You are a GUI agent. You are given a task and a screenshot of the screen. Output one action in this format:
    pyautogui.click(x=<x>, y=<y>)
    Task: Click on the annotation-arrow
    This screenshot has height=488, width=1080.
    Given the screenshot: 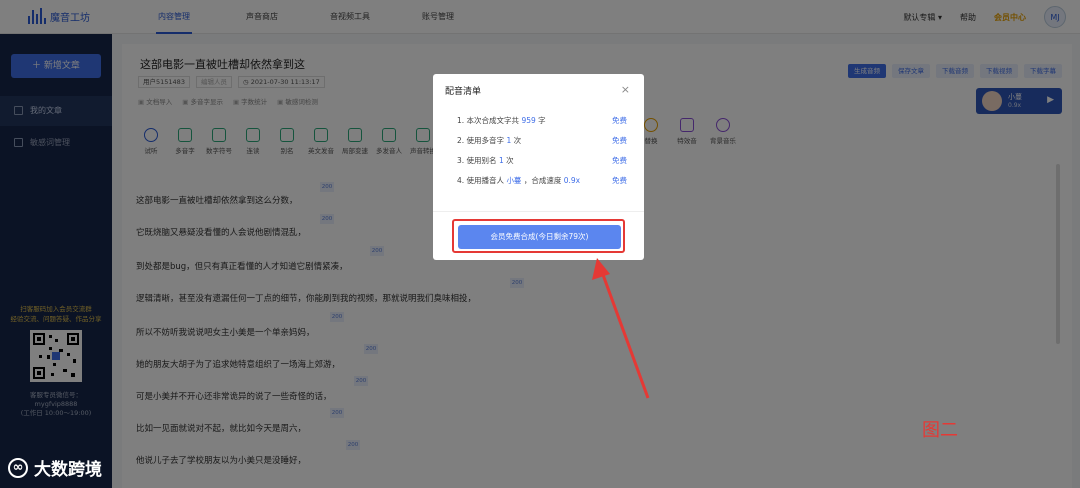 What is the action you would take?
    pyautogui.click(x=621, y=328)
    